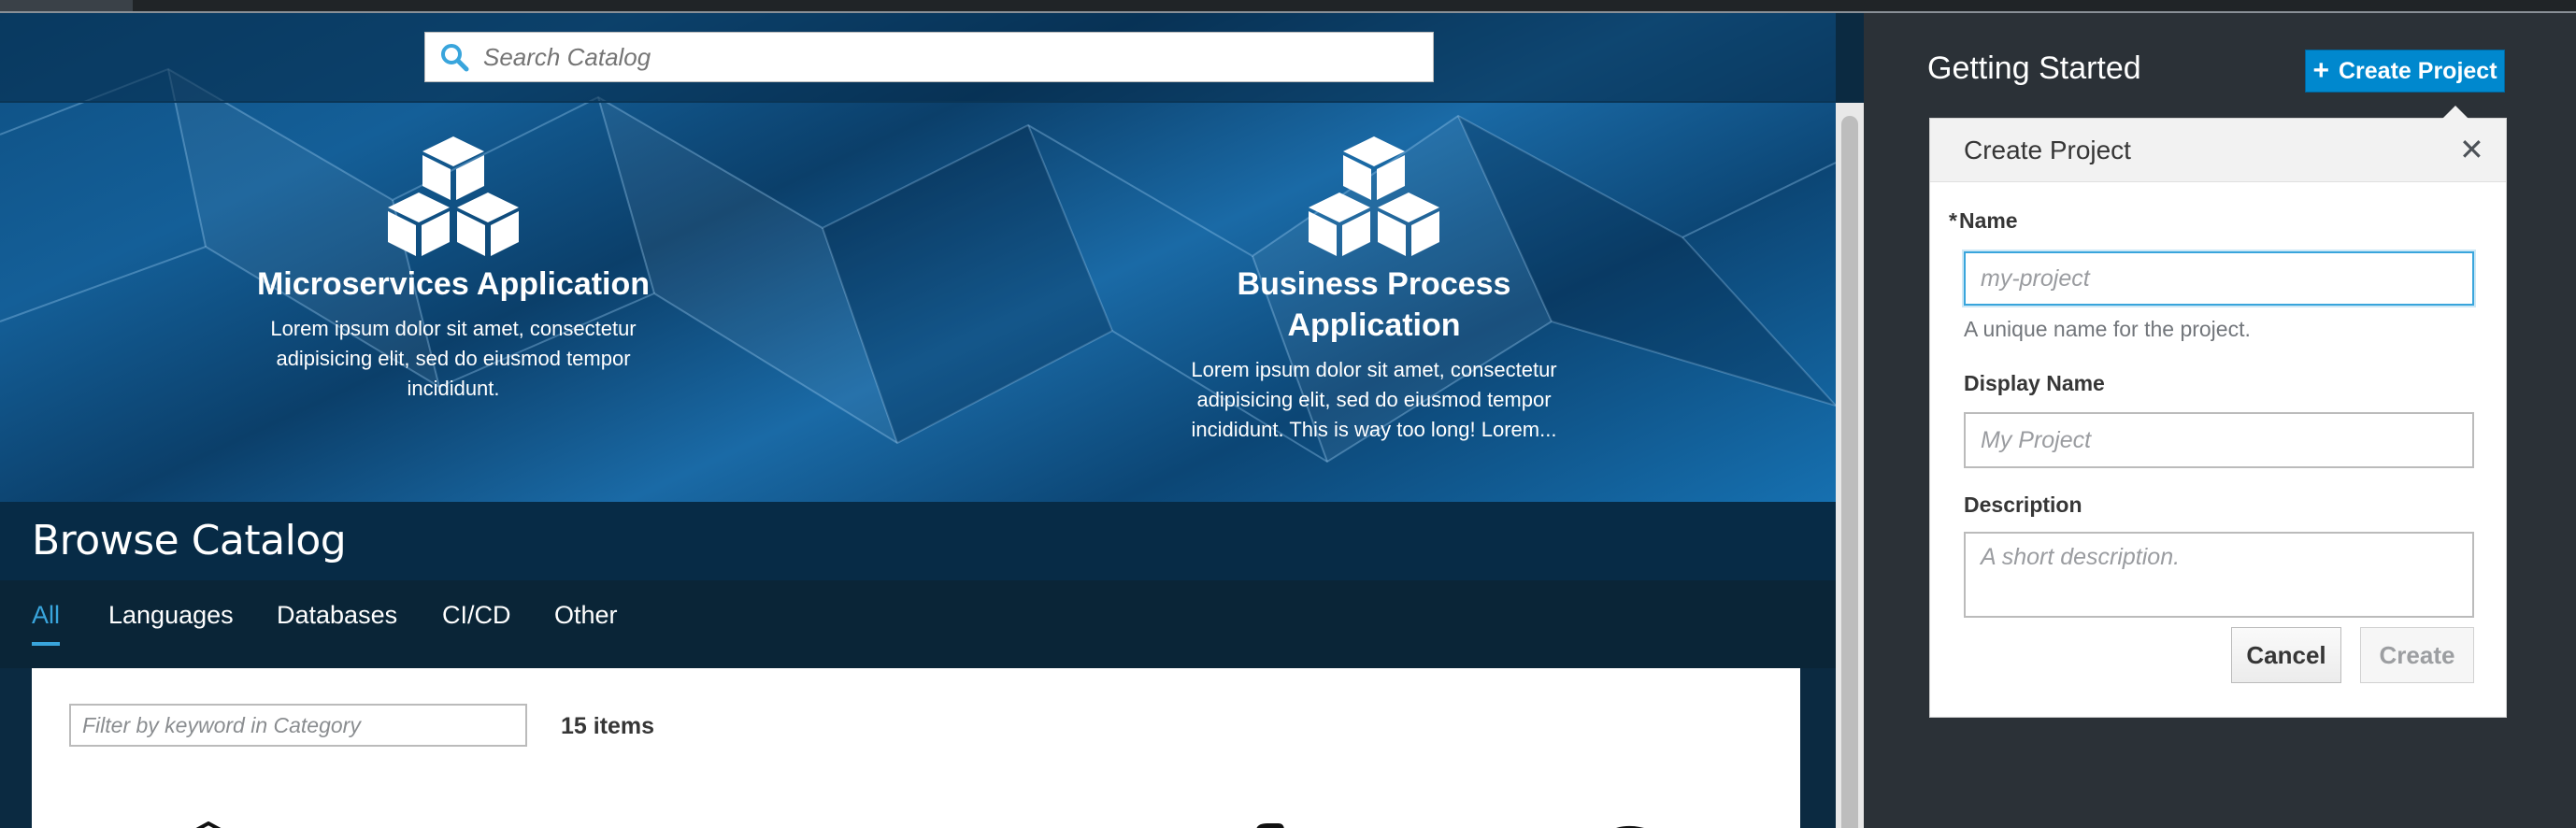 This screenshot has width=2576, height=828. What do you see at coordinates (918, 624) in the screenshot?
I see `category-tabs: All Languages Databases CI/CD Other` at bounding box center [918, 624].